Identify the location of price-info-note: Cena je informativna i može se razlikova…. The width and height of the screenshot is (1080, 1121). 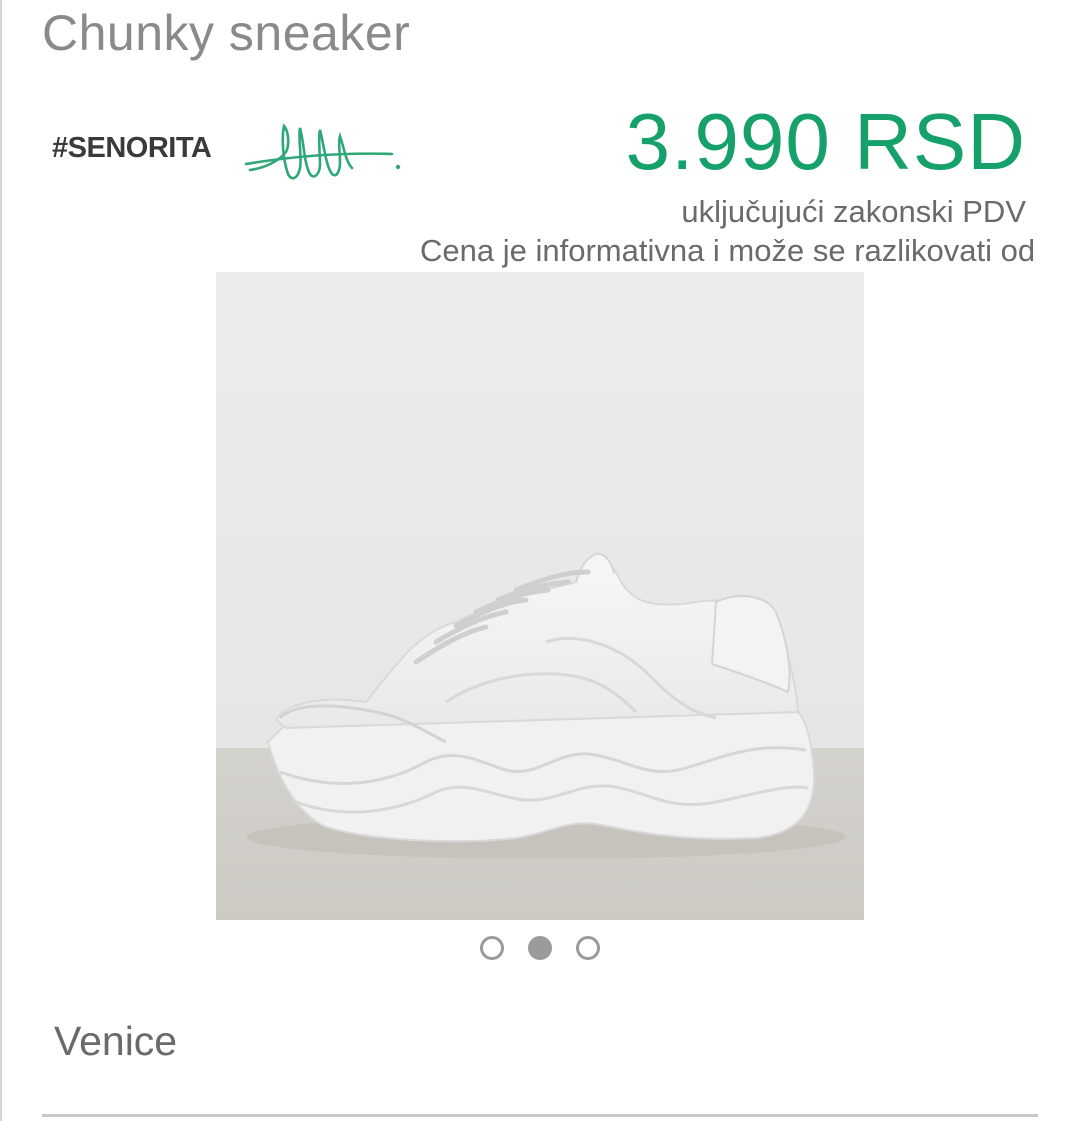
(728, 250).